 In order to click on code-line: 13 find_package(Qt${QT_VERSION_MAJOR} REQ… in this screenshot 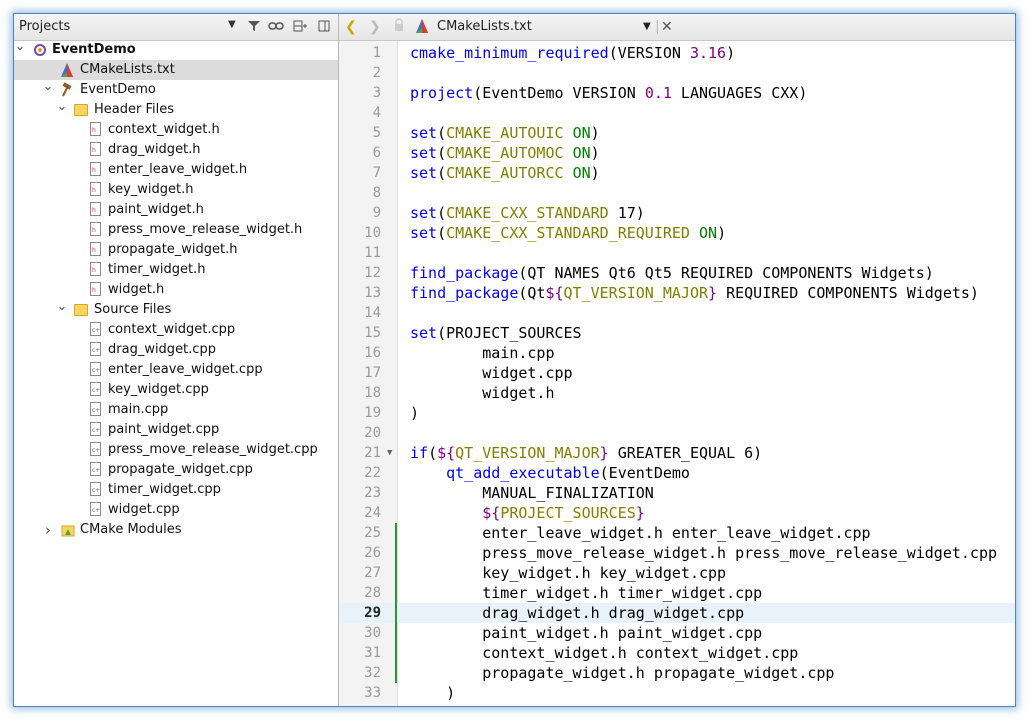, I will do `click(677, 293)`.